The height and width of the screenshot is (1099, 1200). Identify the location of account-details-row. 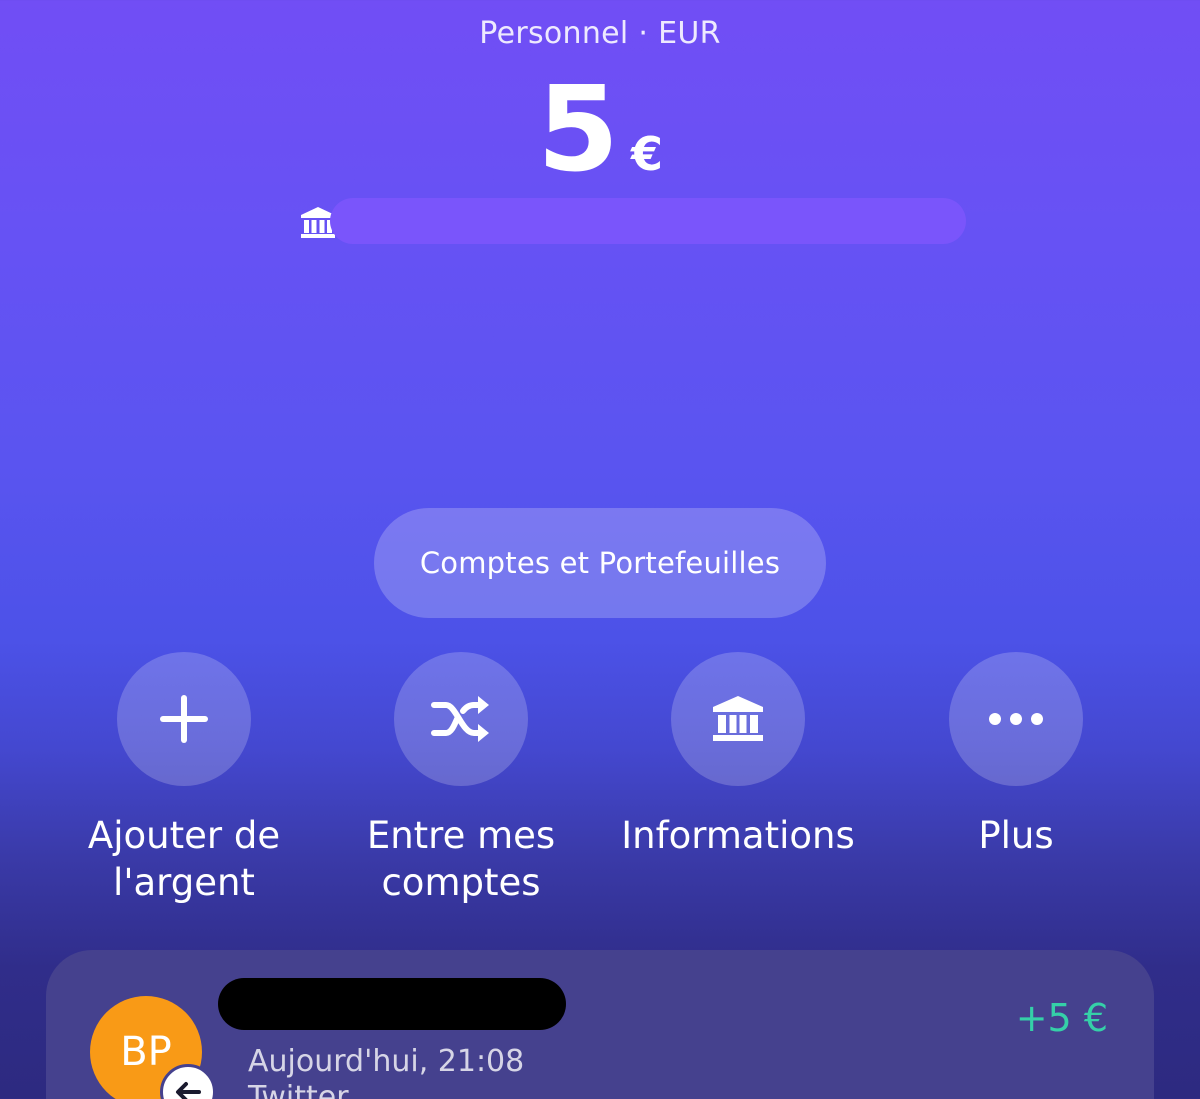
(633, 222).